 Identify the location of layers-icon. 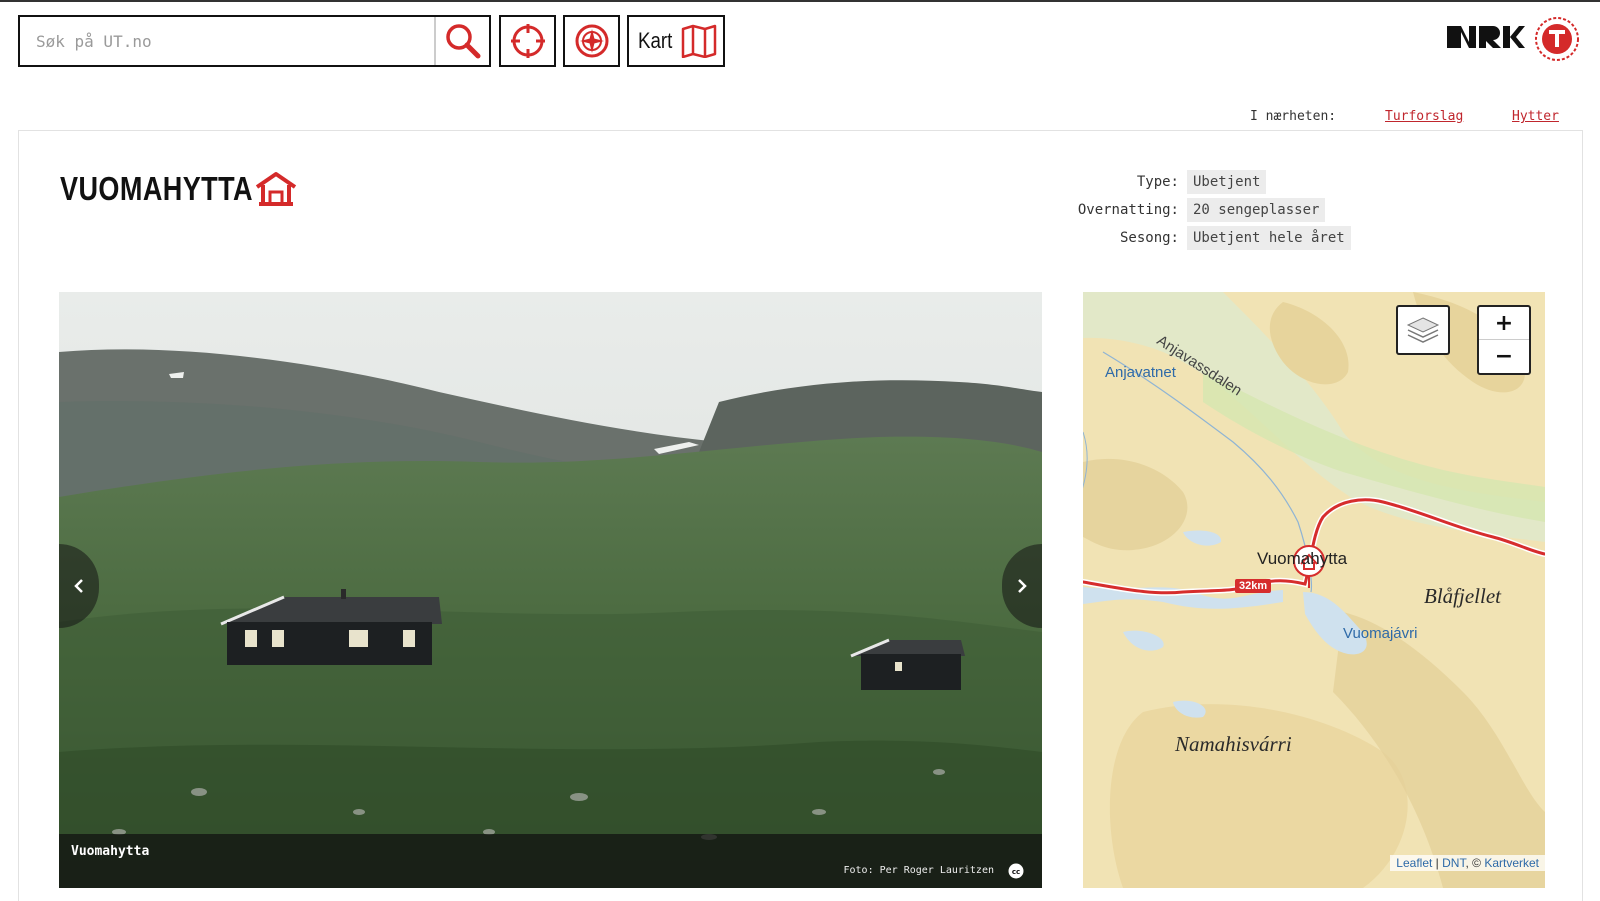
(1423, 330).